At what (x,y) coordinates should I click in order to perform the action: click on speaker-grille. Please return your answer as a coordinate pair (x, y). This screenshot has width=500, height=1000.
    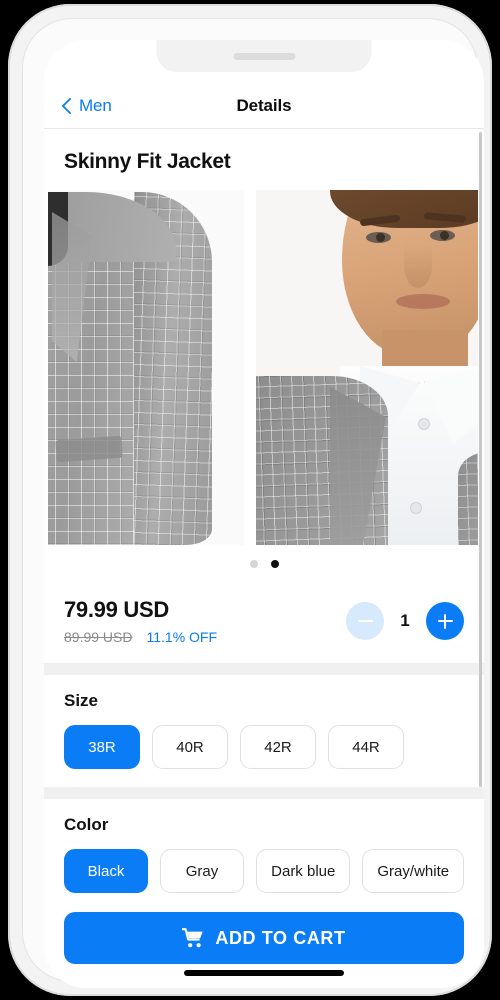
    Looking at the image, I should click on (264, 56).